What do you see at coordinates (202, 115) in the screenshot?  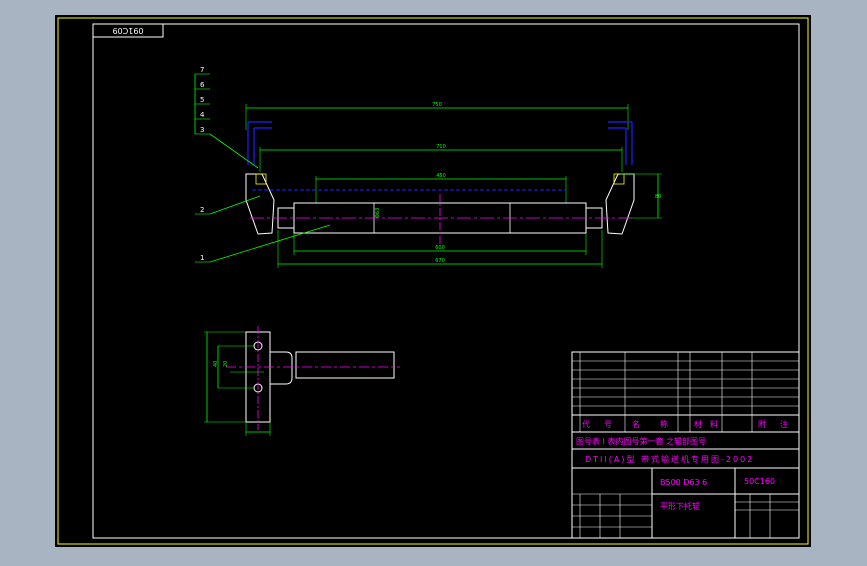 I see `callout-4: 4` at bounding box center [202, 115].